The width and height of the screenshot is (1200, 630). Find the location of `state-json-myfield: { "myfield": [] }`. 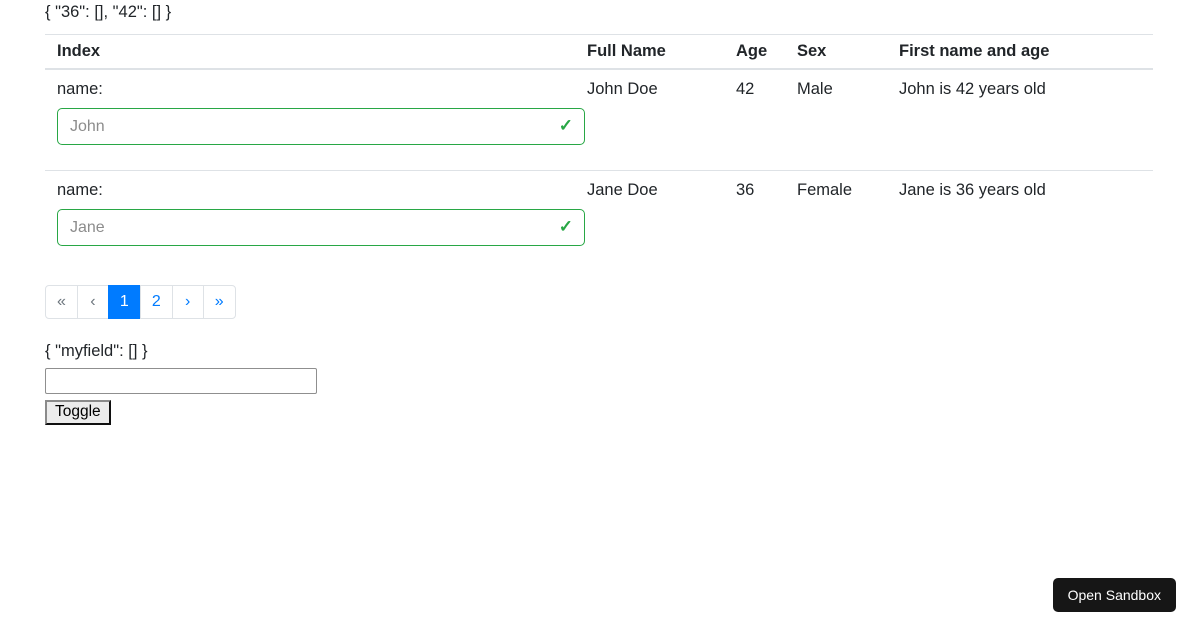

state-json-myfield: { "myfield": [] } is located at coordinates (96, 351).